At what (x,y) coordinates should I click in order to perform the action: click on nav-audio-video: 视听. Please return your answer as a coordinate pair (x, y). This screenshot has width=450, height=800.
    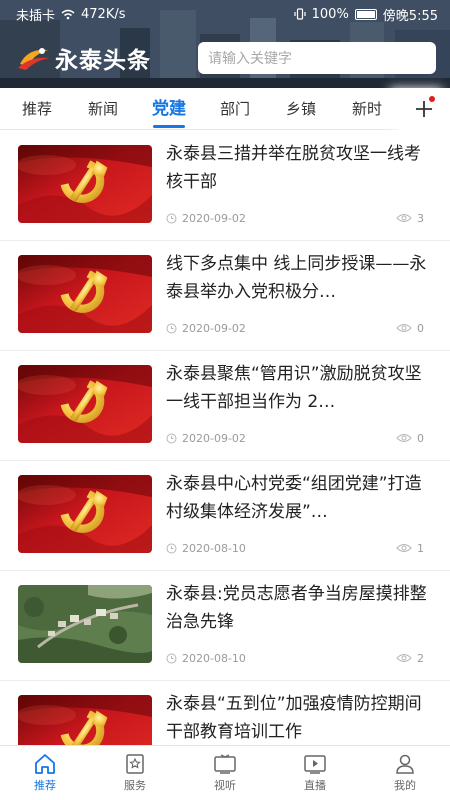
    Looking at the image, I should click on (225, 773).